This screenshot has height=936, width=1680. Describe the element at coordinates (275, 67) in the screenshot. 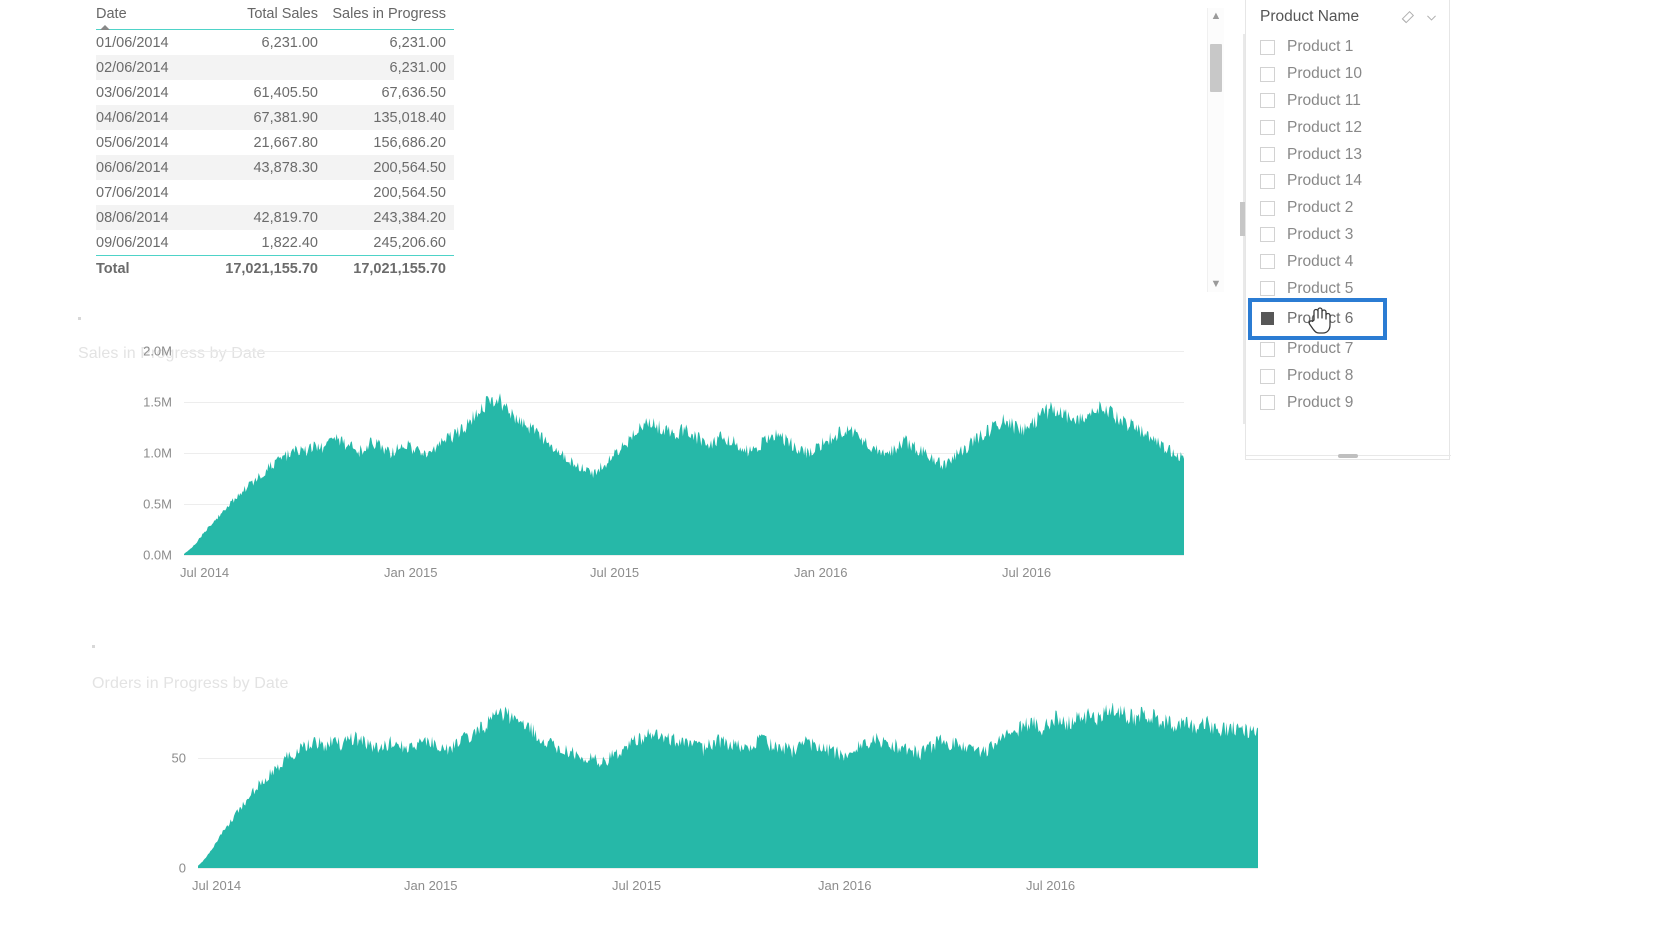

I see `table-row: 02/06/2014 6,231.00` at that location.